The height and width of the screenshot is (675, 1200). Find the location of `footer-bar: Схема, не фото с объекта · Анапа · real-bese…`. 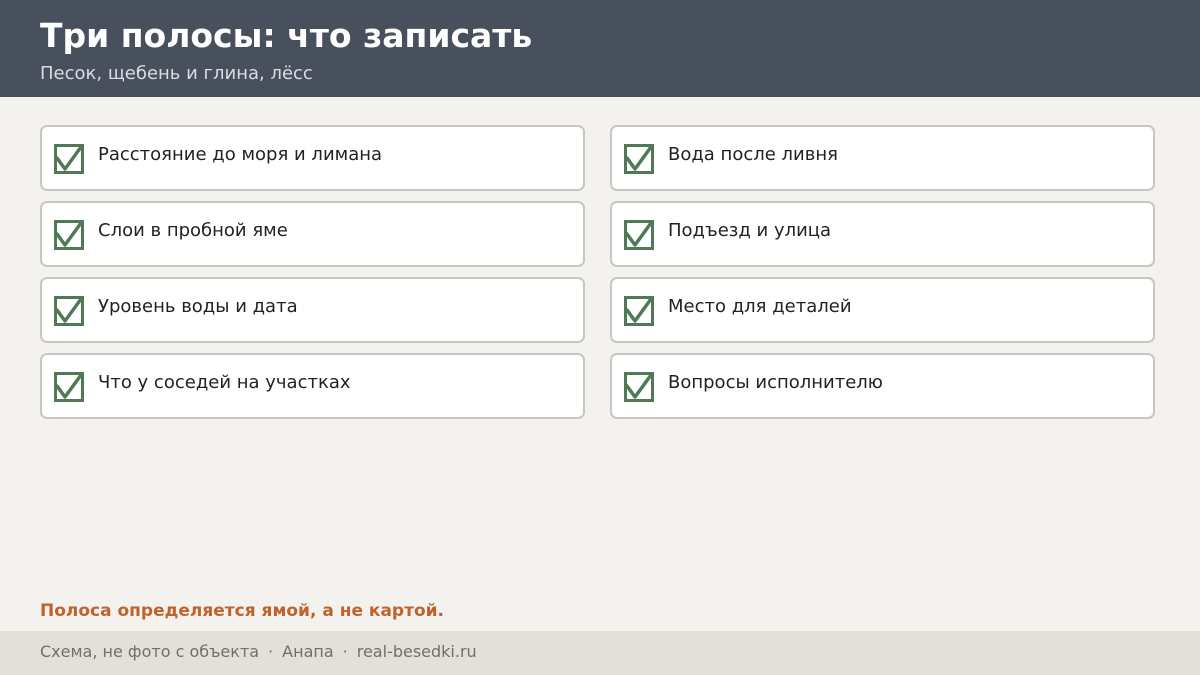

footer-bar: Схема, не фото с объекта · Анапа · real-bese… is located at coordinates (600, 653).